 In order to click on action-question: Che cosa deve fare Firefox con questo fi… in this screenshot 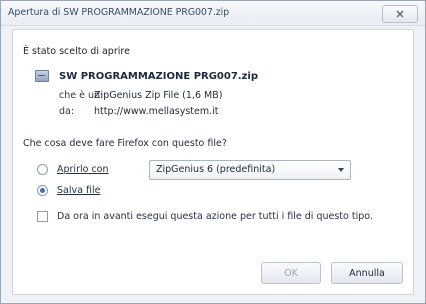, I will do `click(125, 143)`.